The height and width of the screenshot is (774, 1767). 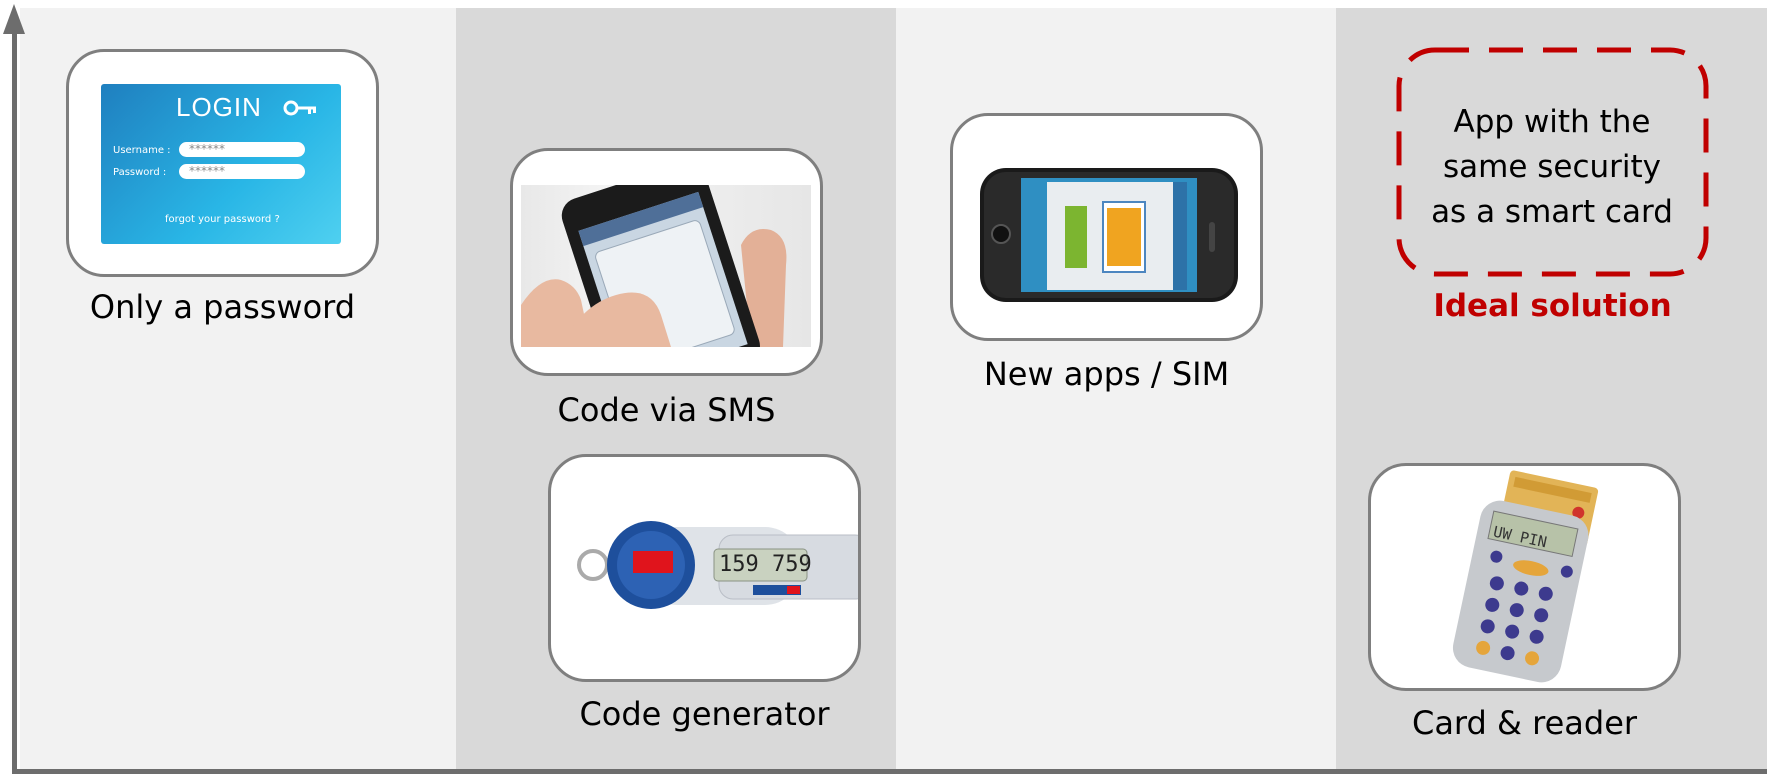 I want to click on card-reader-icon, so click(x=1525, y=576).